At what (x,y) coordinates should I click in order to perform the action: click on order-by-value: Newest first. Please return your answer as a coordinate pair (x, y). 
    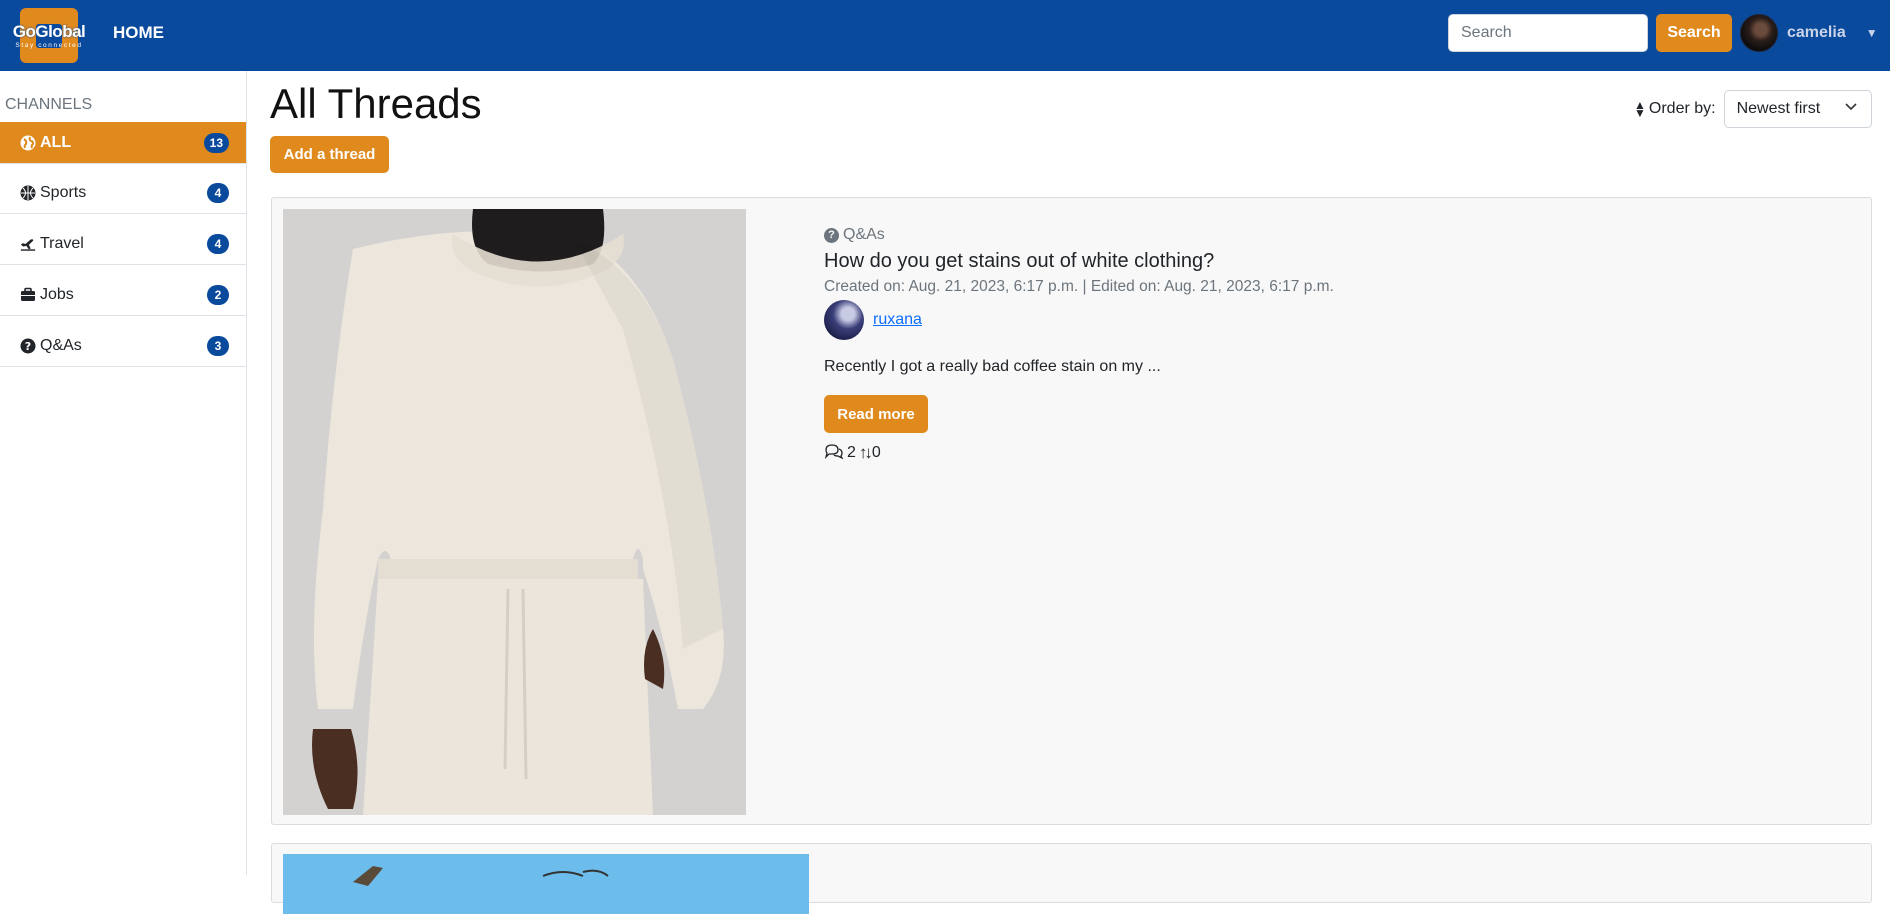
    Looking at the image, I should click on (1778, 108).